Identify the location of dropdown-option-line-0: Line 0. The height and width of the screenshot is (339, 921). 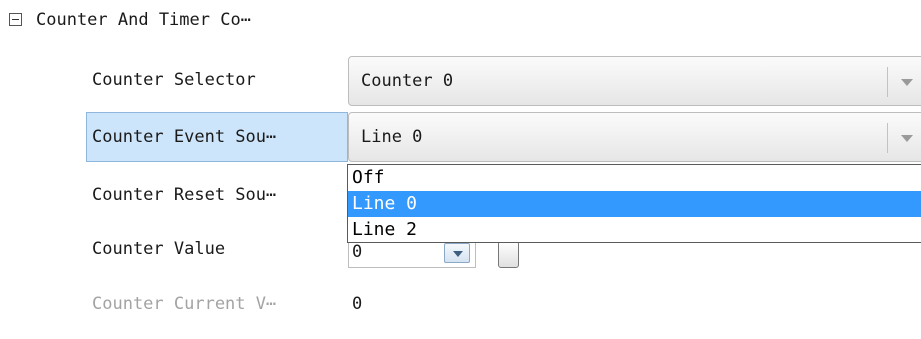
(634, 204).